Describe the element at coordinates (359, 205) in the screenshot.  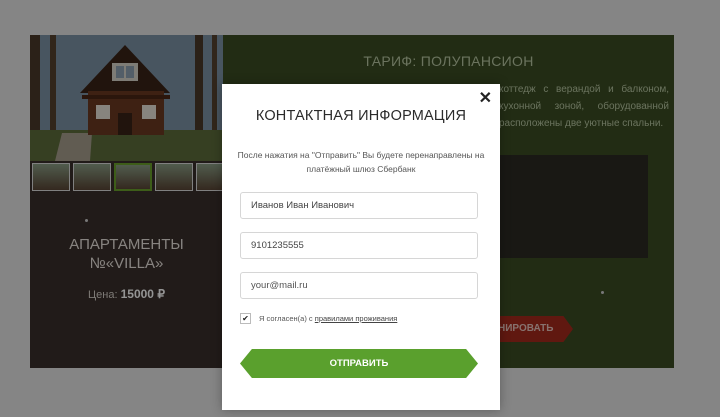
I see `name-field: Иванов Иван Иванович` at that location.